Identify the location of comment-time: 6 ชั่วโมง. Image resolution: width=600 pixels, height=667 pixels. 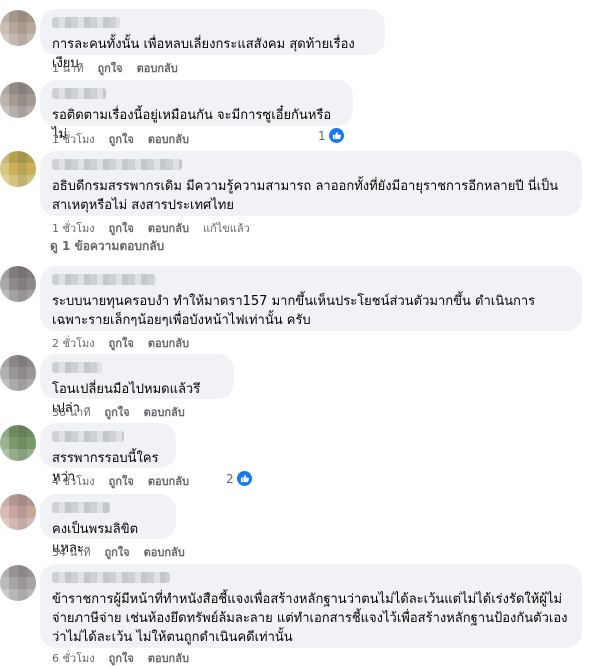
(73, 658).